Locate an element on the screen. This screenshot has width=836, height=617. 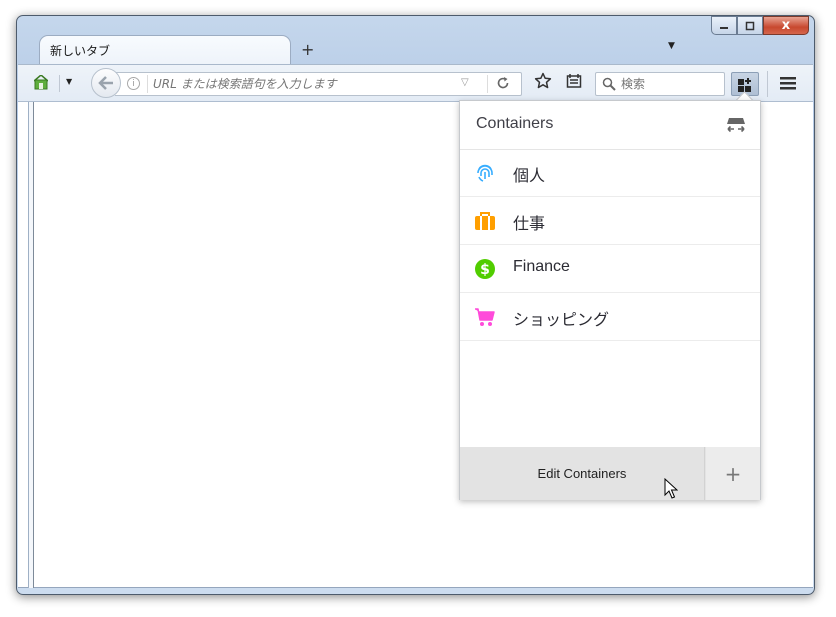
search-icon is located at coordinates (609, 84).